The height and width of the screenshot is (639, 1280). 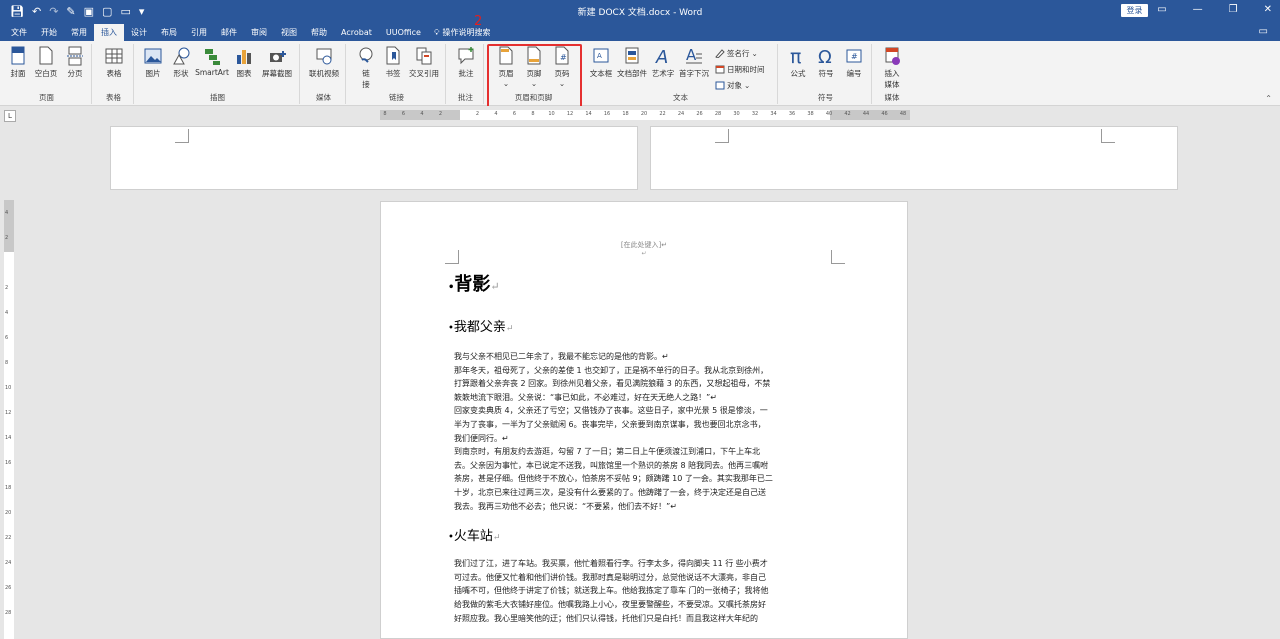 I want to click on number-icon: #, so click(x=854, y=56).